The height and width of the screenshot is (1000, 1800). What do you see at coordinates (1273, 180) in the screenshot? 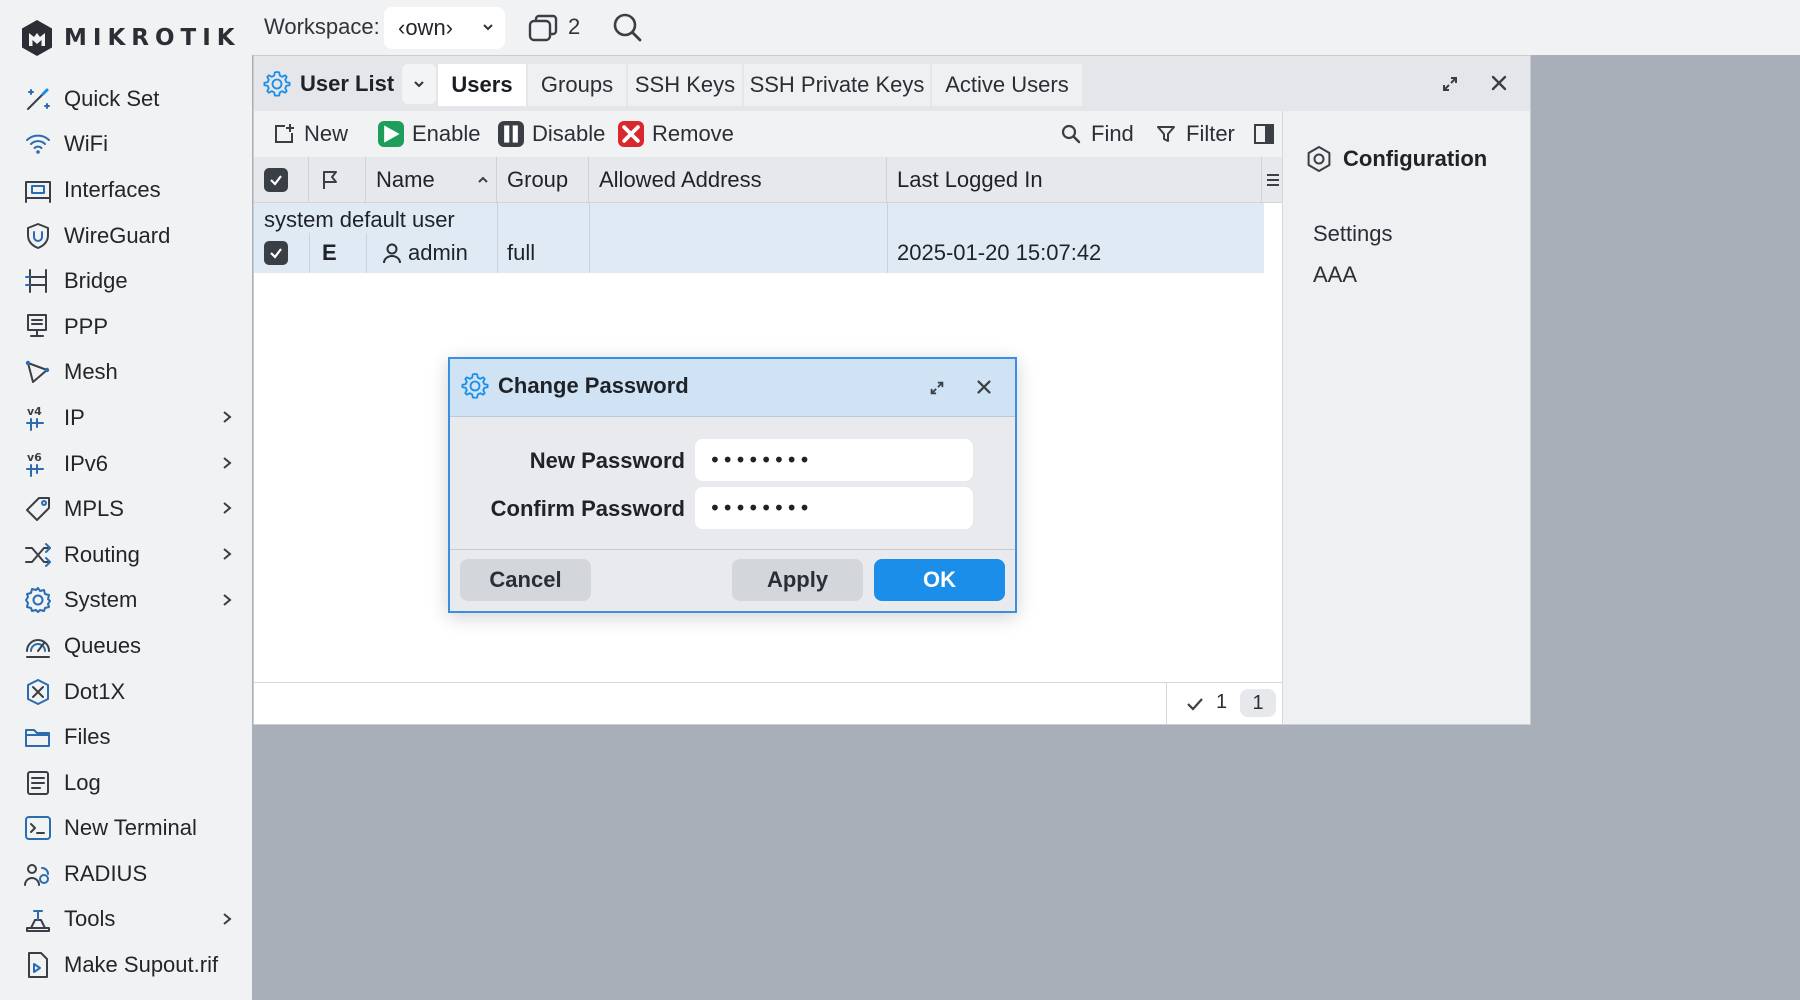
I see `column-menu-icon` at bounding box center [1273, 180].